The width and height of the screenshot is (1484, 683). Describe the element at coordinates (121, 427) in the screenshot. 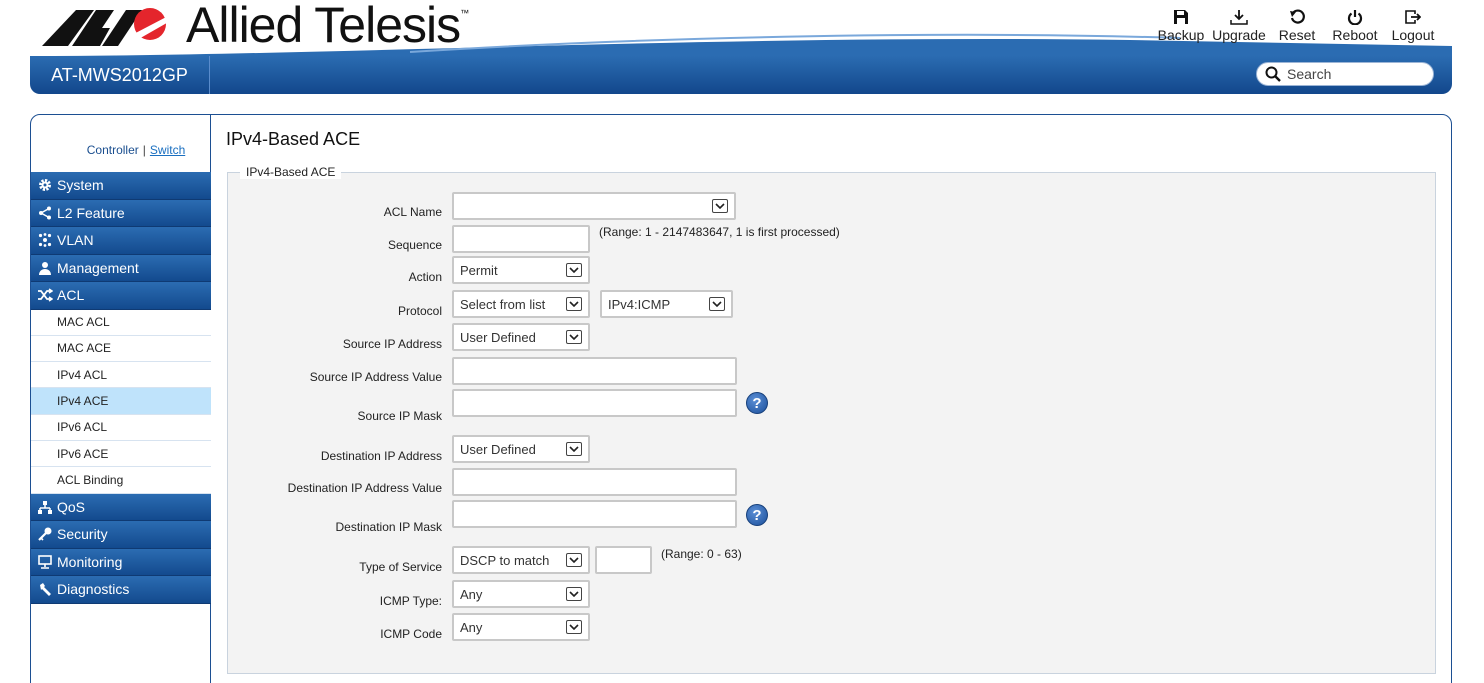

I see `sidebar-subitem-ipv6-acl: IPv6 ACL` at that location.